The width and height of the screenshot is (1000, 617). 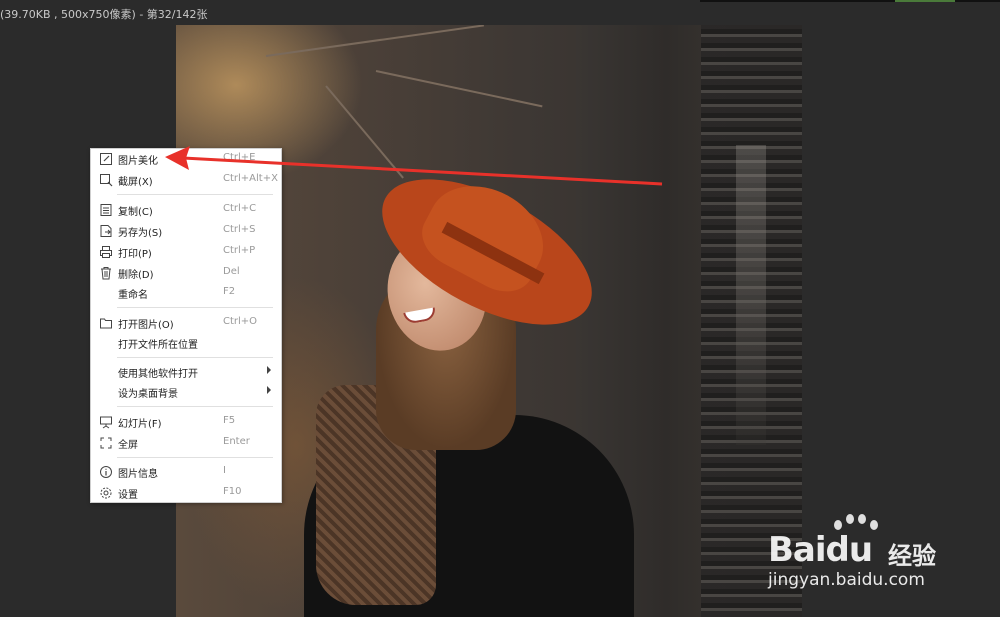 I want to click on menu-item-settings: 设置 F10, so click(x=186, y=493).